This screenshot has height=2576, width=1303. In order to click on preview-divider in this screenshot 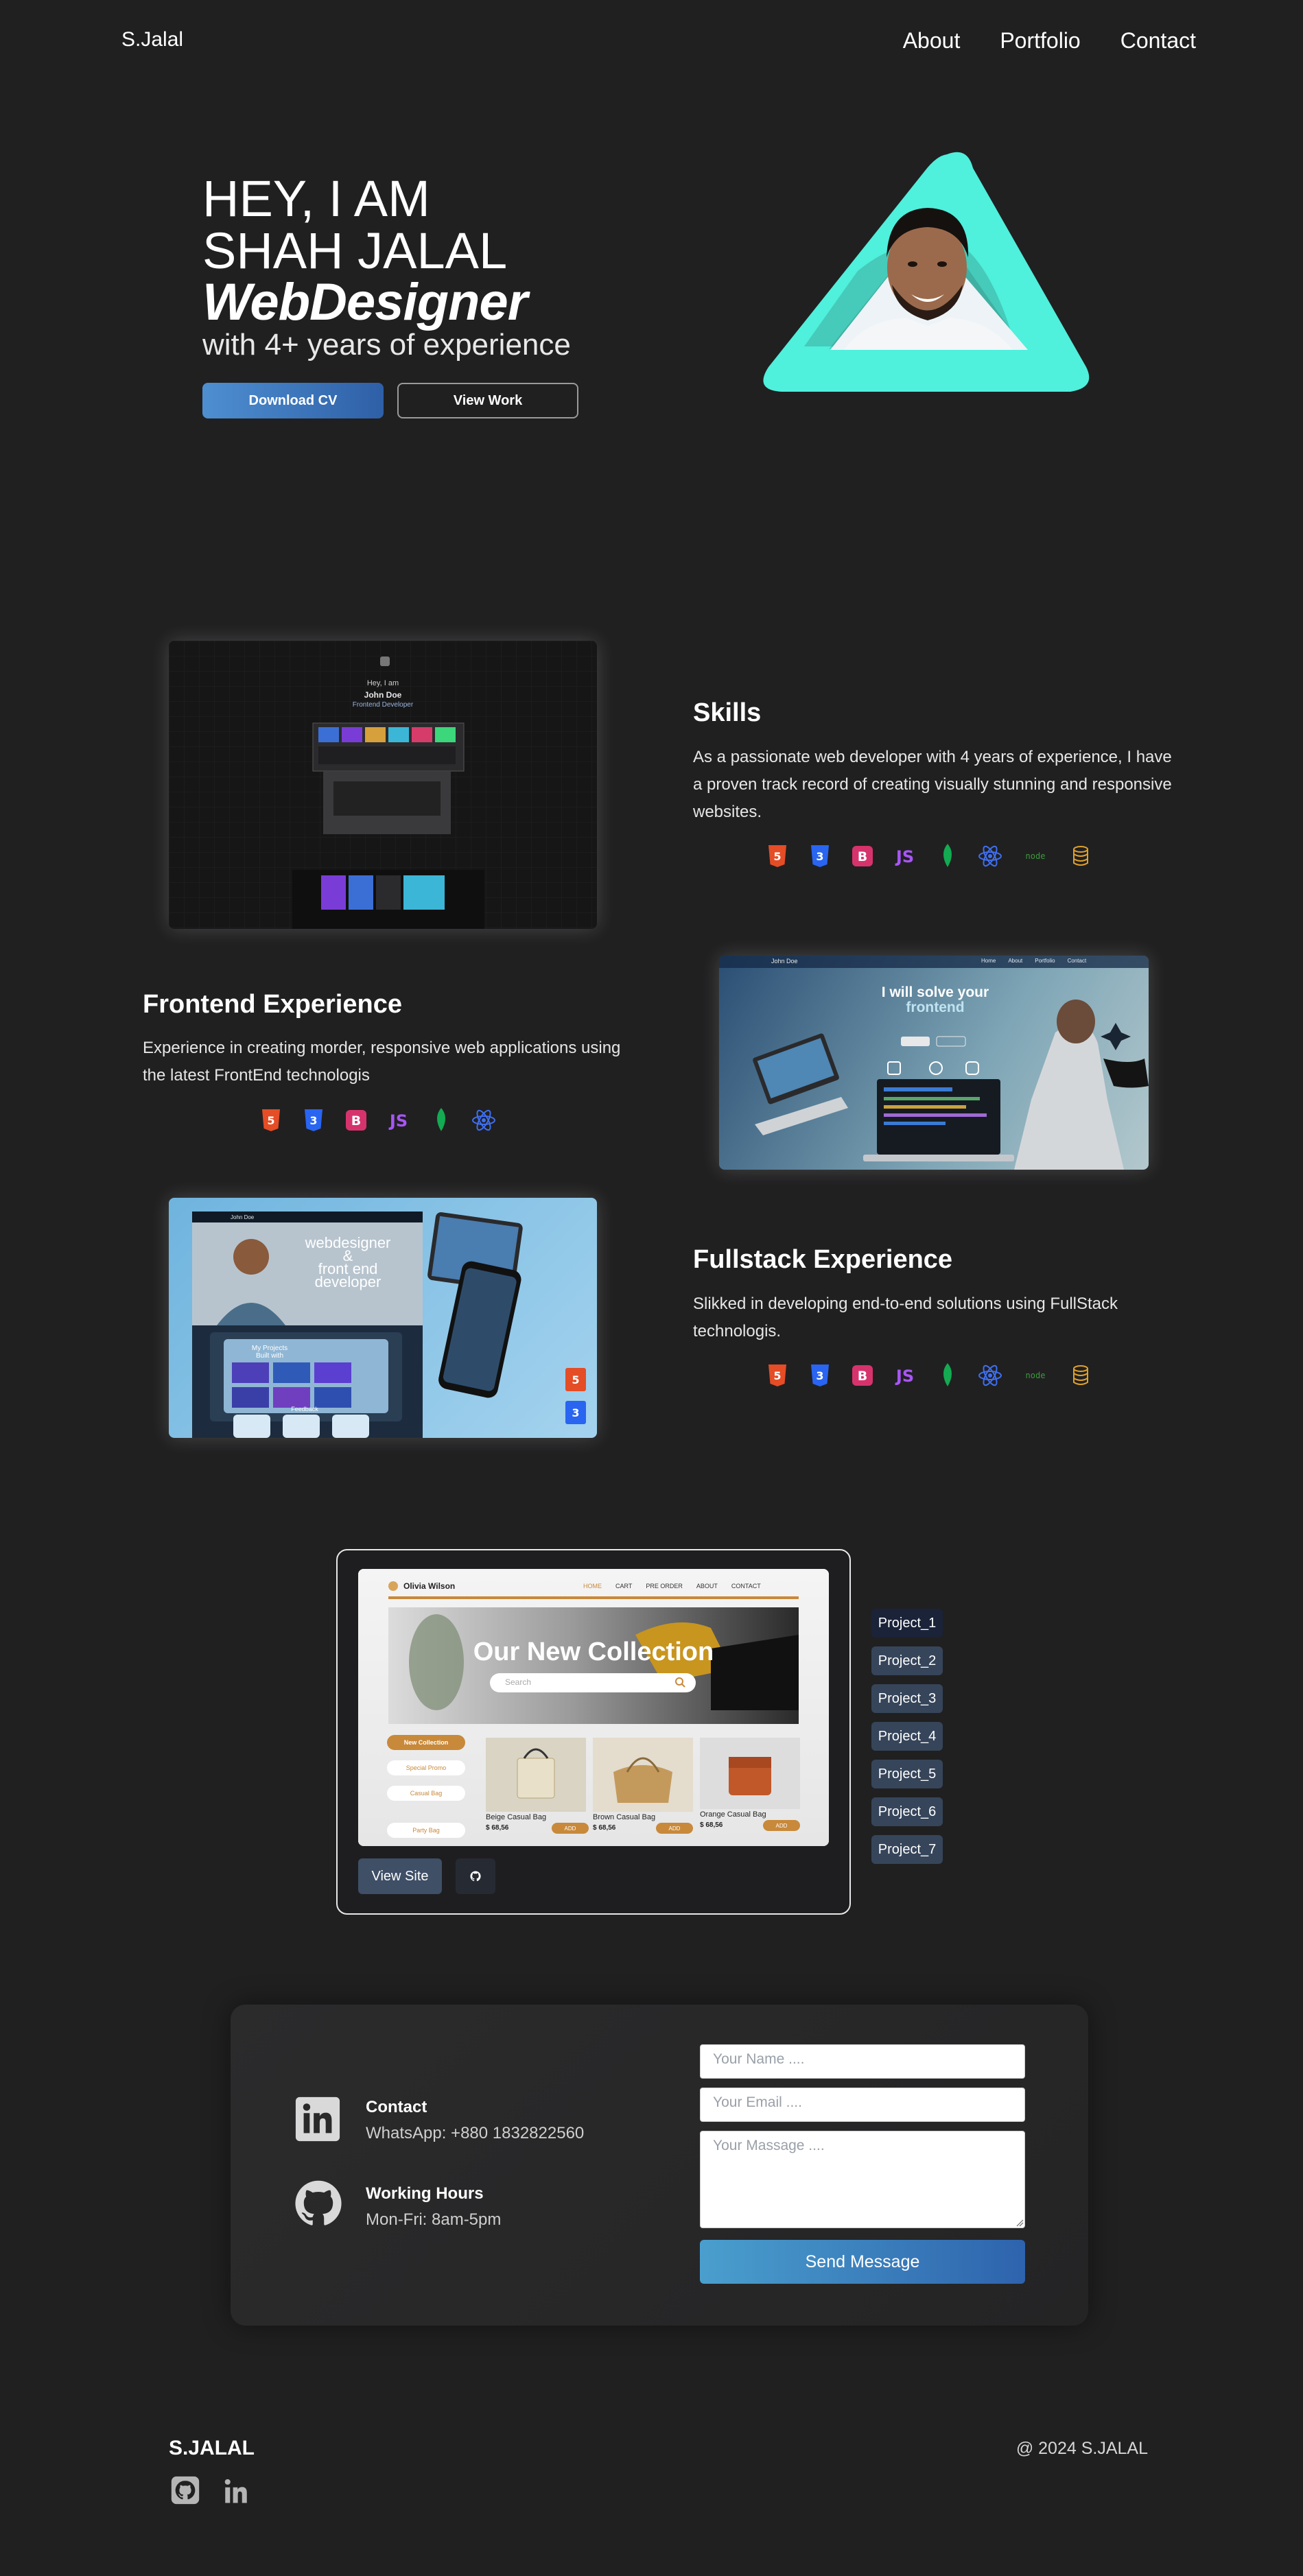, I will do `click(593, 1597)`.